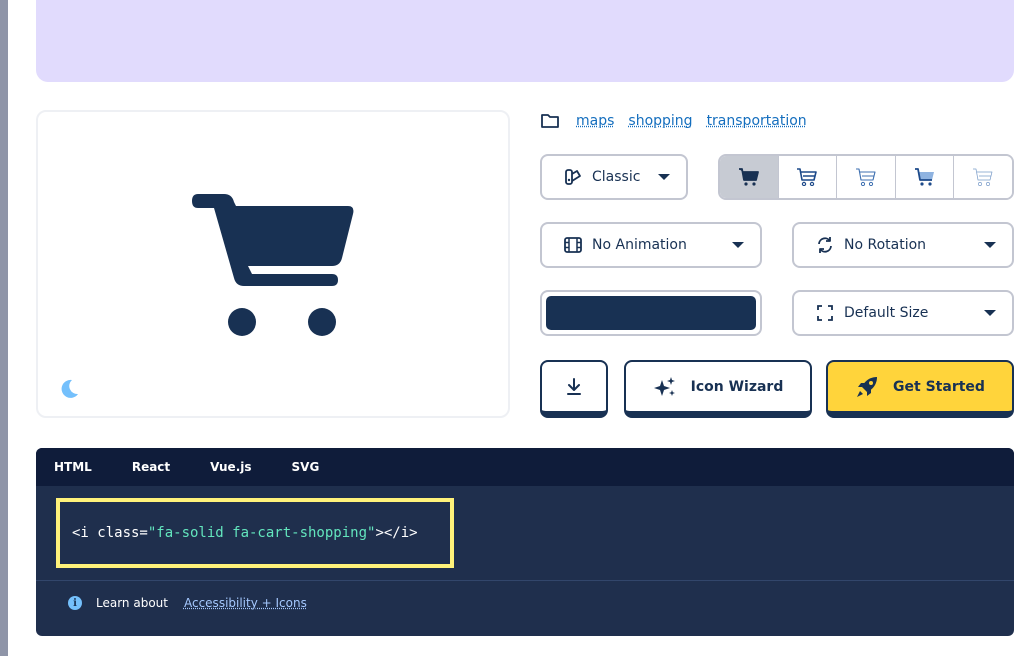 Image resolution: width=1024 pixels, height=656 pixels. What do you see at coordinates (825, 313) in the screenshot?
I see `expand-icon` at bounding box center [825, 313].